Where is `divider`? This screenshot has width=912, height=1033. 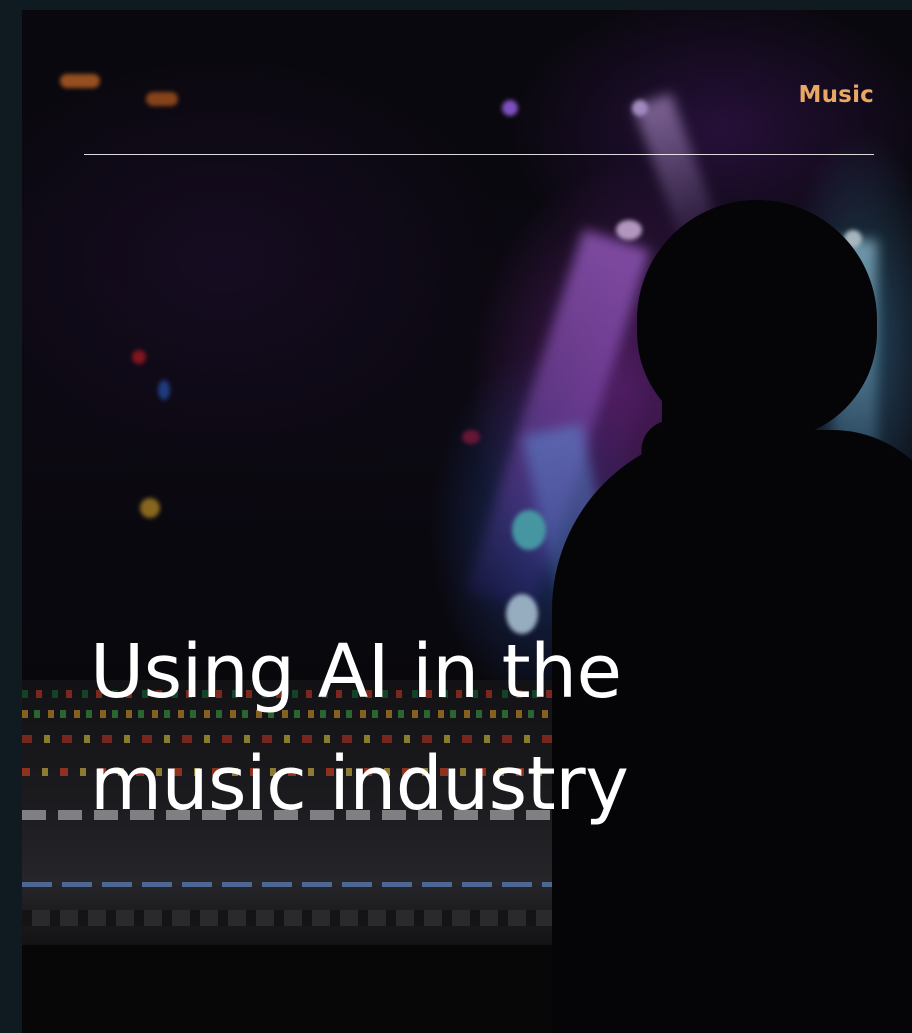
divider is located at coordinates (479, 154).